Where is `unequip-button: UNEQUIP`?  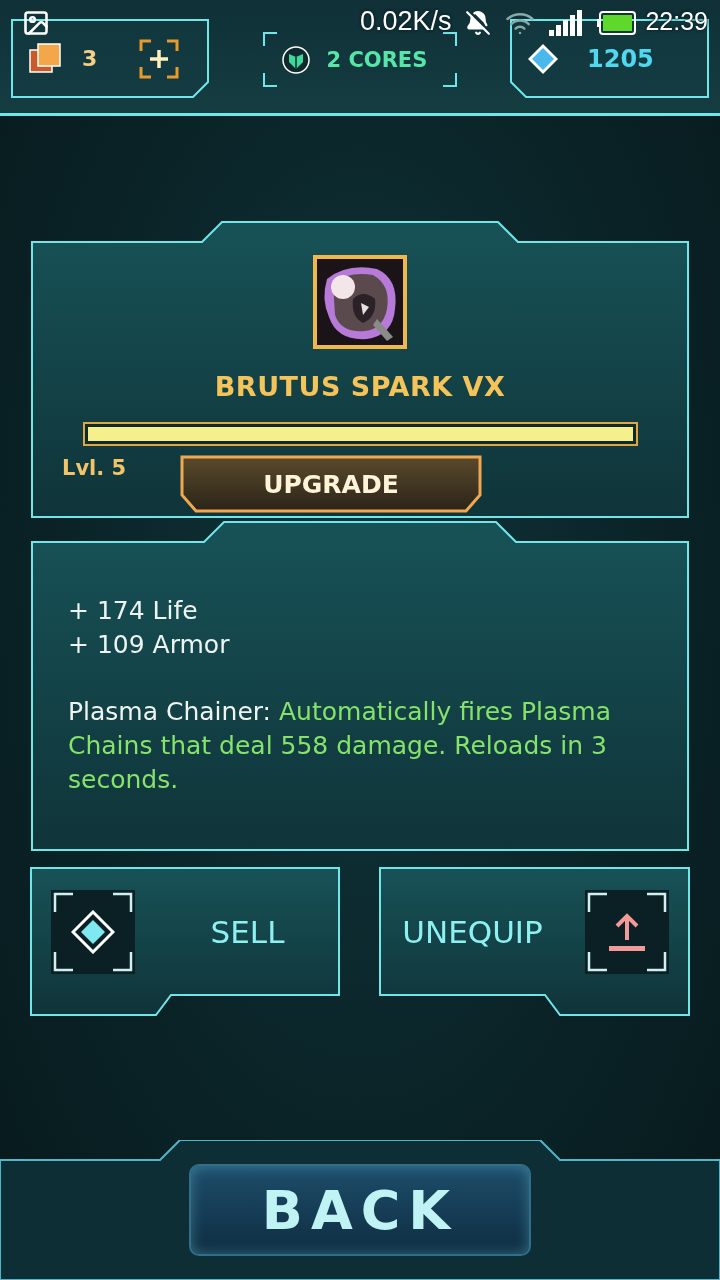 unequip-button: UNEQUIP is located at coordinates (534, 941).